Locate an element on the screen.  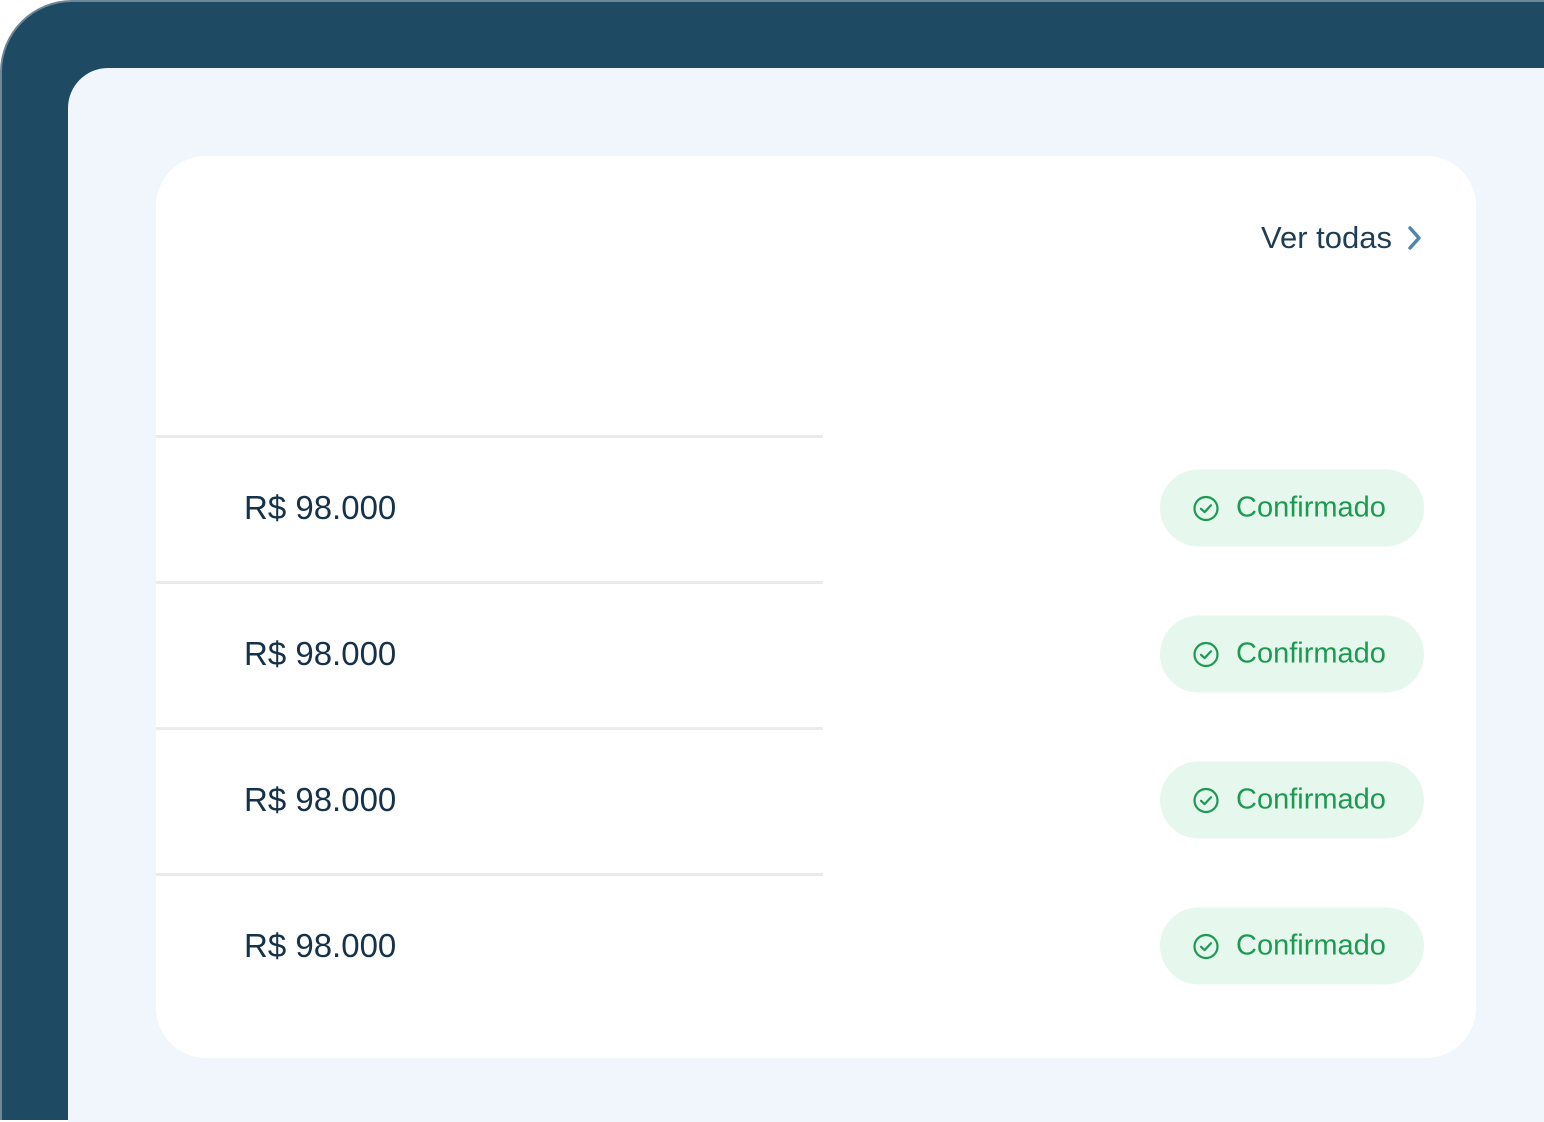
chevron-right-icon is located at coordinates (1415, 238).